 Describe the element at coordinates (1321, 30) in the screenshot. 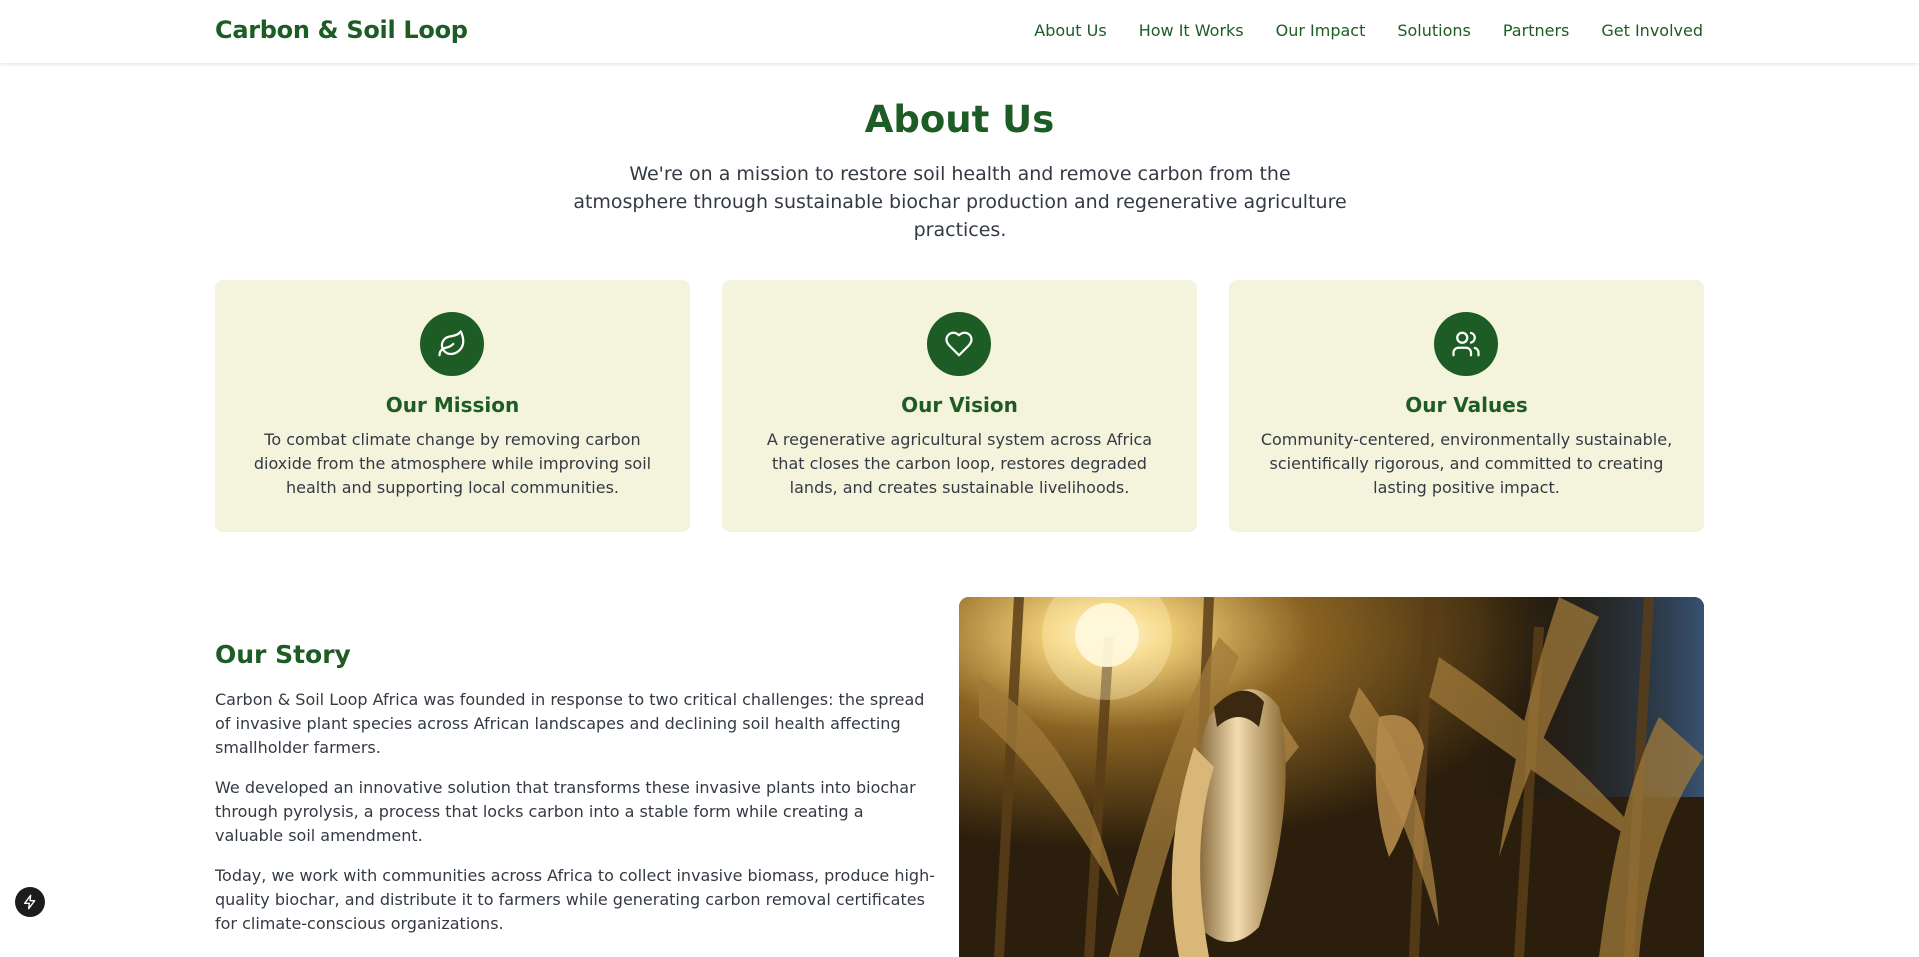

I see `nav-our-impact: Our Impact` at that location.